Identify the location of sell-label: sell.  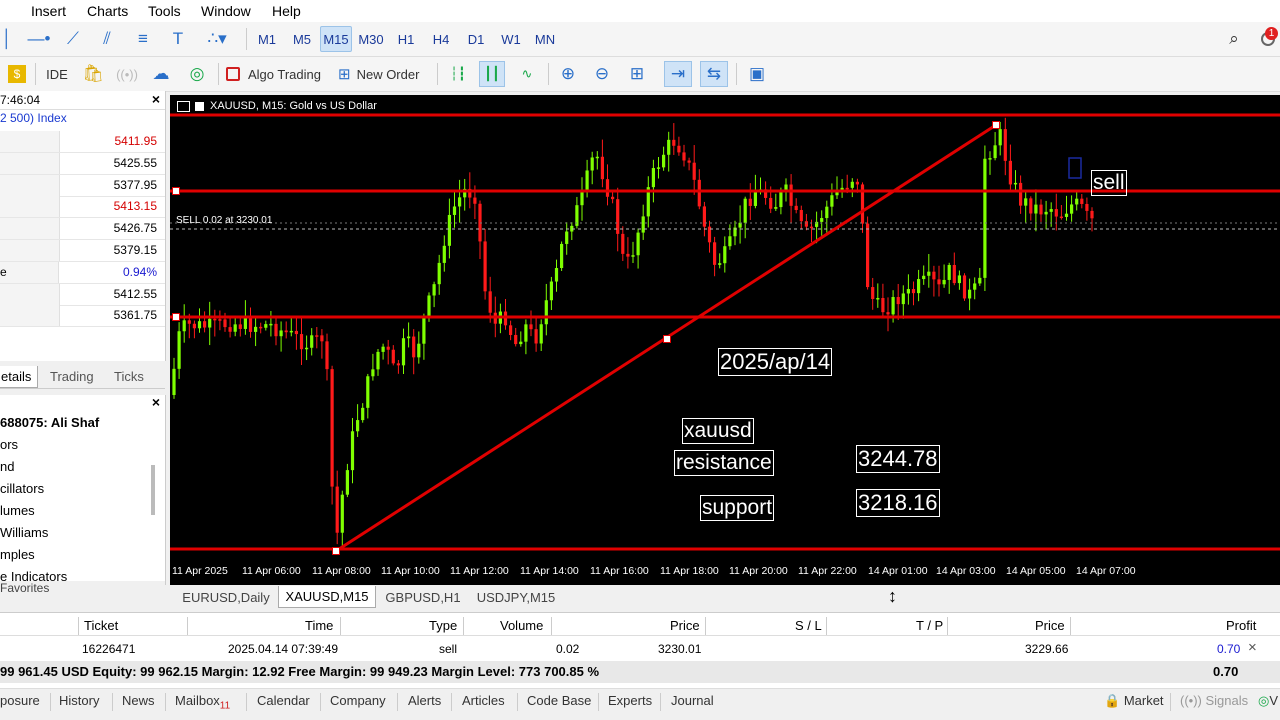
(1109, 183).